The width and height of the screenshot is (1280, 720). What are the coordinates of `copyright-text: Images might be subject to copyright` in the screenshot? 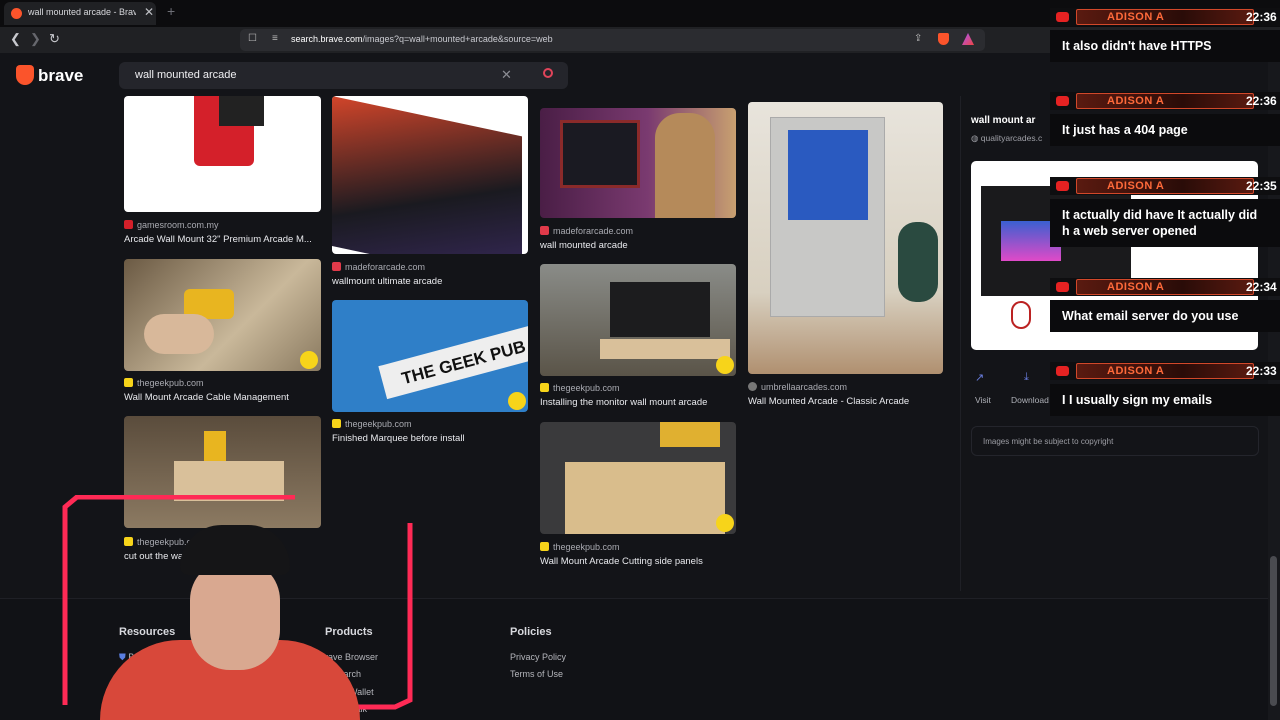 It's located at (1048, 441).